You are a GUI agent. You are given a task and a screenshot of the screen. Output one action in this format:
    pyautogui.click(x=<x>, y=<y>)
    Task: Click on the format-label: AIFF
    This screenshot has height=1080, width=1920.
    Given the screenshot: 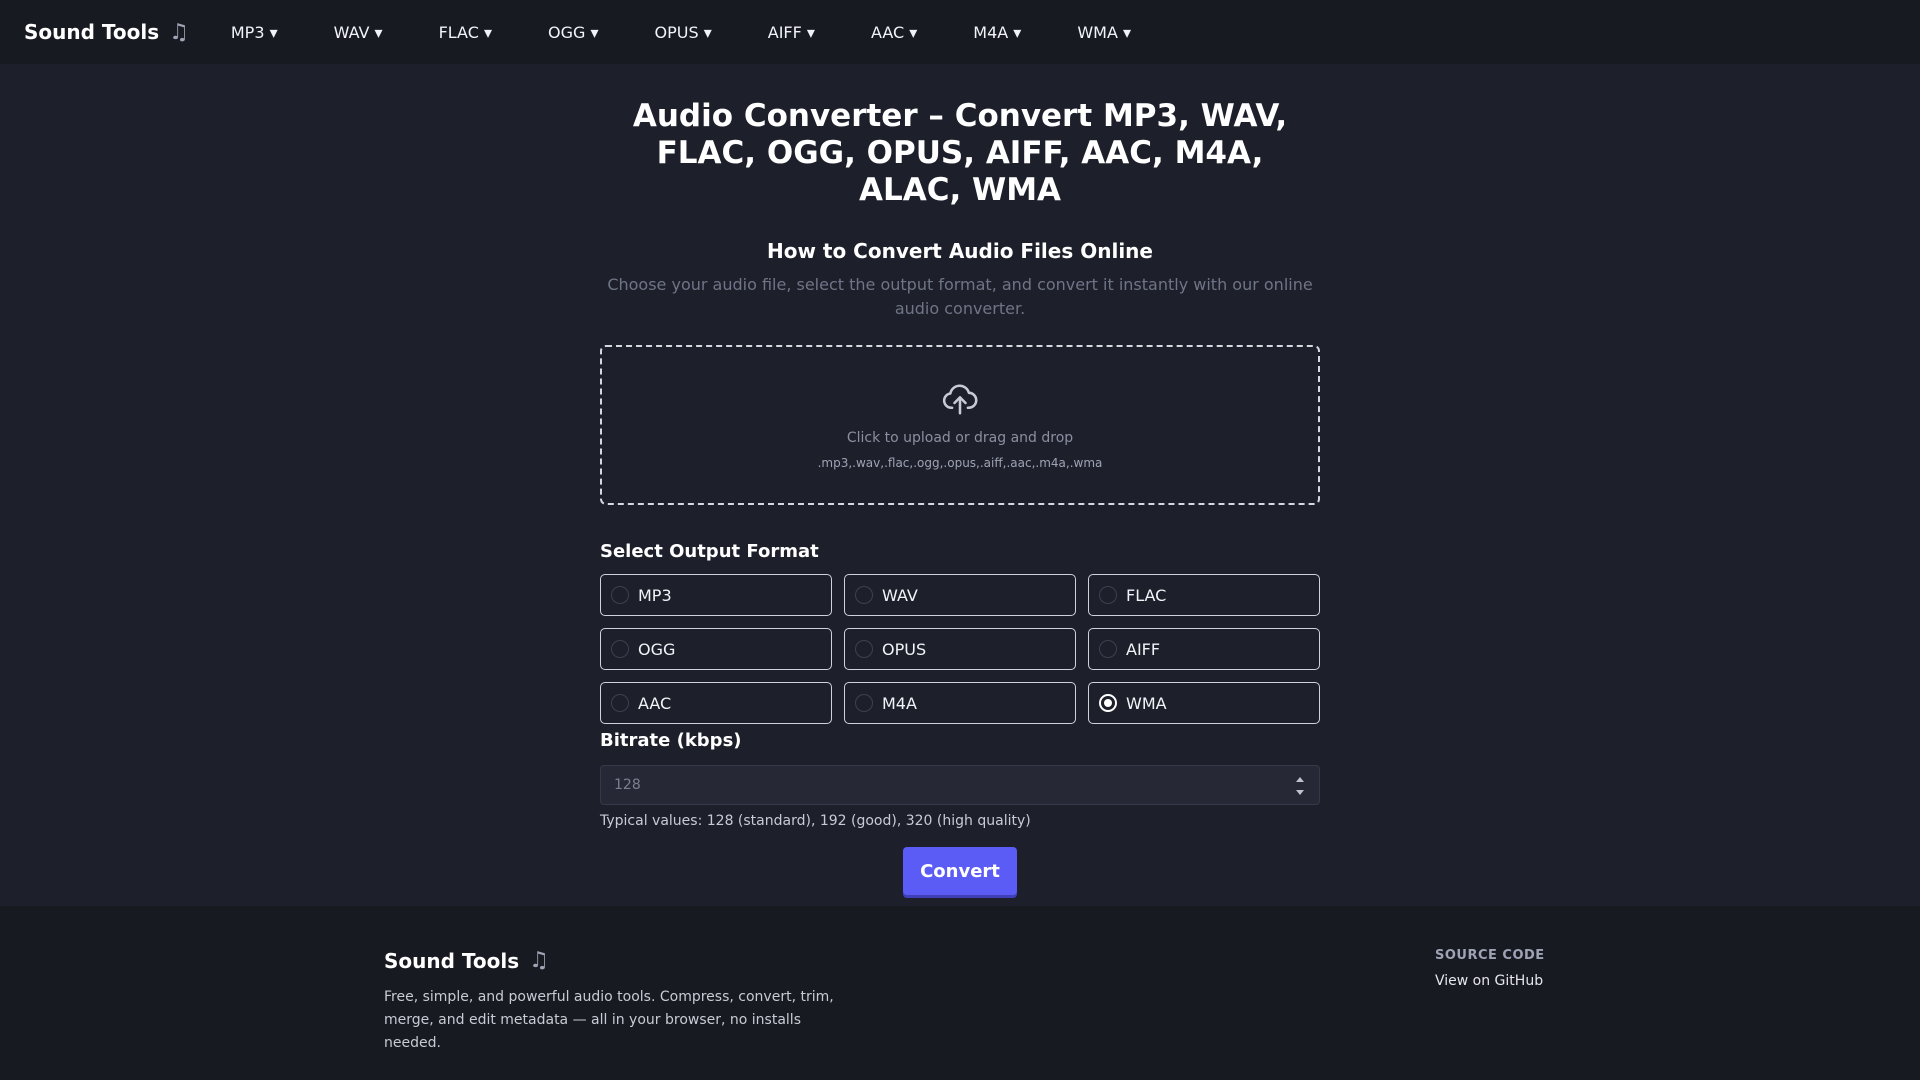 What is the action you would take?
    pyautogui.click(x=1143, y=649)
    